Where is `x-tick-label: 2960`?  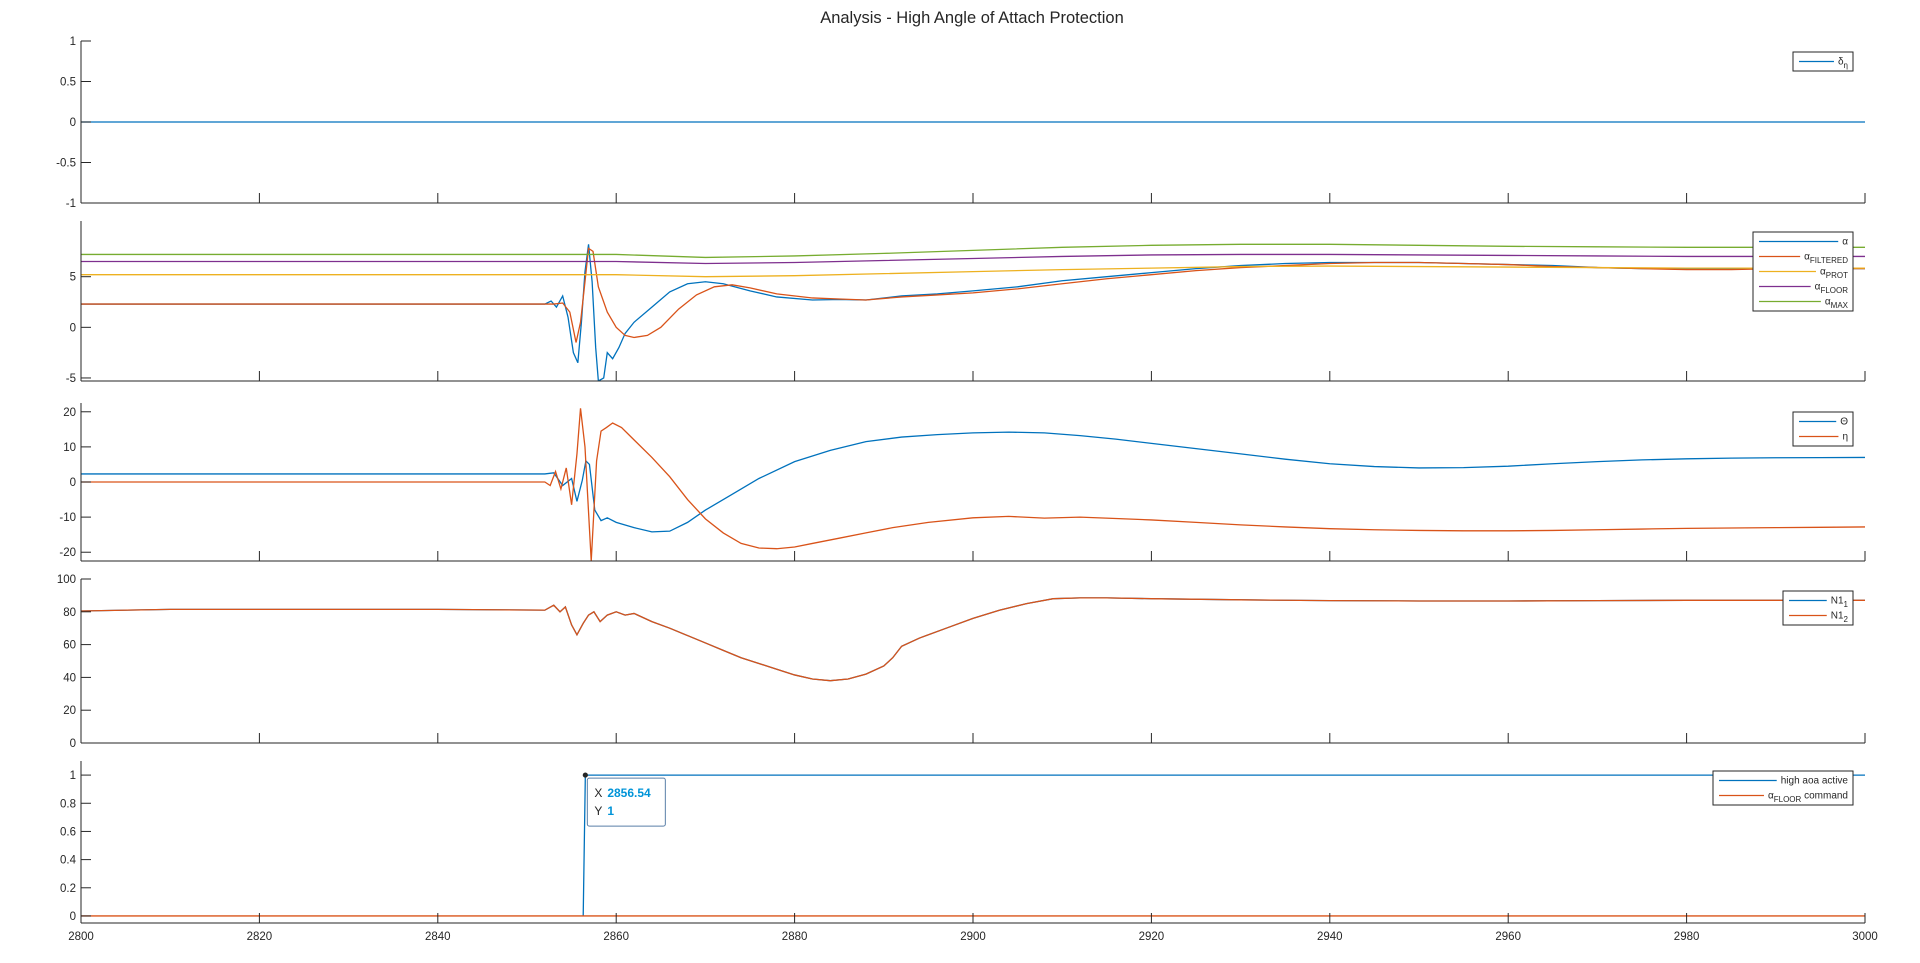
x-tick-label: 2960 is located at coordinates (1508, 937).